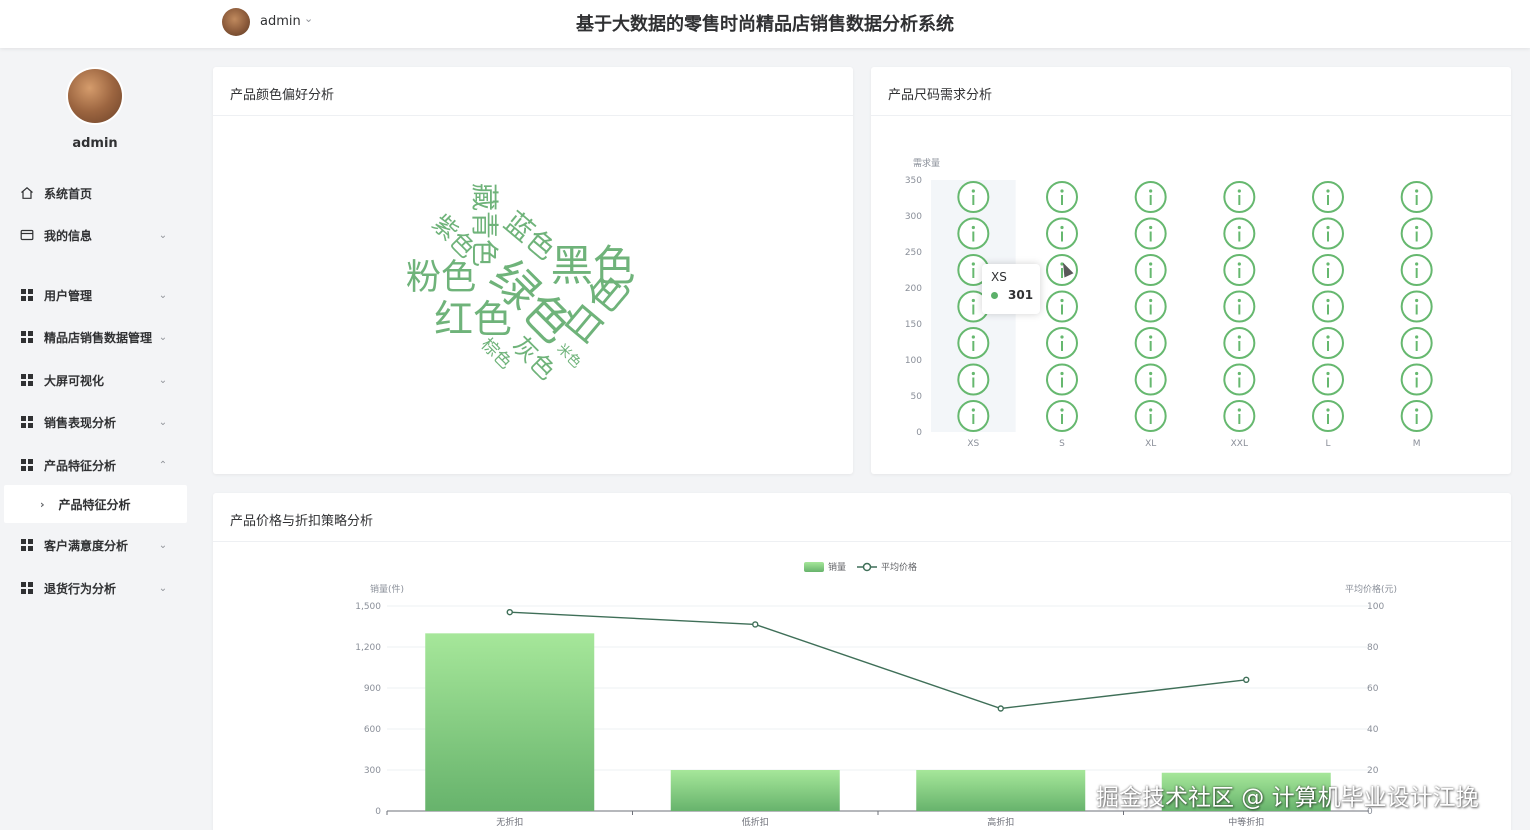 The width and height of the screenshot is (1530, 830). Describe the element at coordinates (95, 588) in the screenshot. I see `sidebar-item-returns: 退货行为分析 ⌄` at that location.